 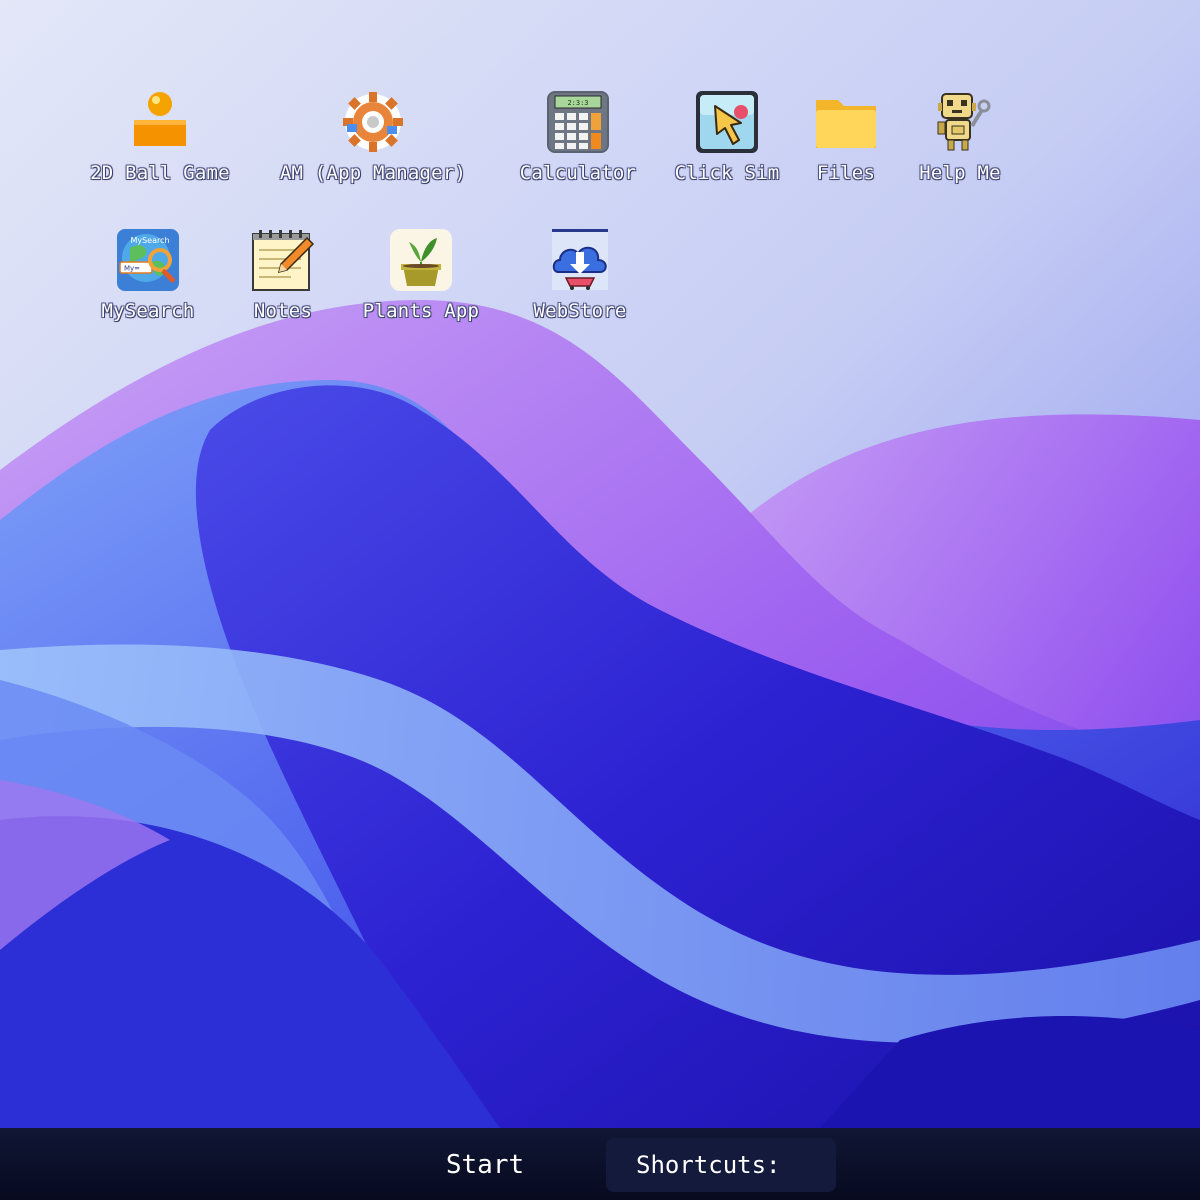 What do you see at coordinates (960, 173) in the screenshot?
I see `icon-label: Help Me` at bounding box center [960, 173].